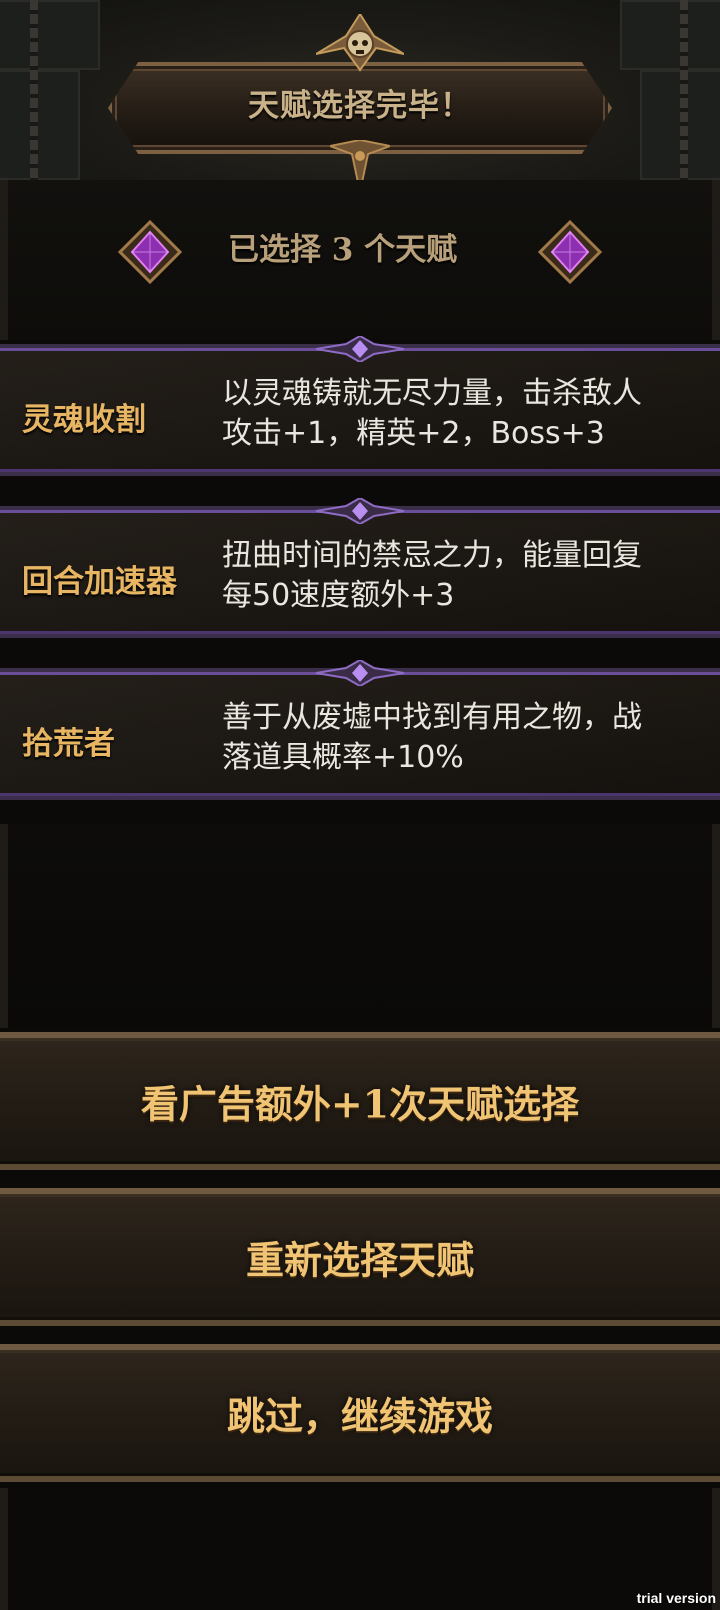 The width and height of the screenshot is (720, 1610). I want to click on reselect-talents-button: 重新选择天赋, so click(360, 1257).